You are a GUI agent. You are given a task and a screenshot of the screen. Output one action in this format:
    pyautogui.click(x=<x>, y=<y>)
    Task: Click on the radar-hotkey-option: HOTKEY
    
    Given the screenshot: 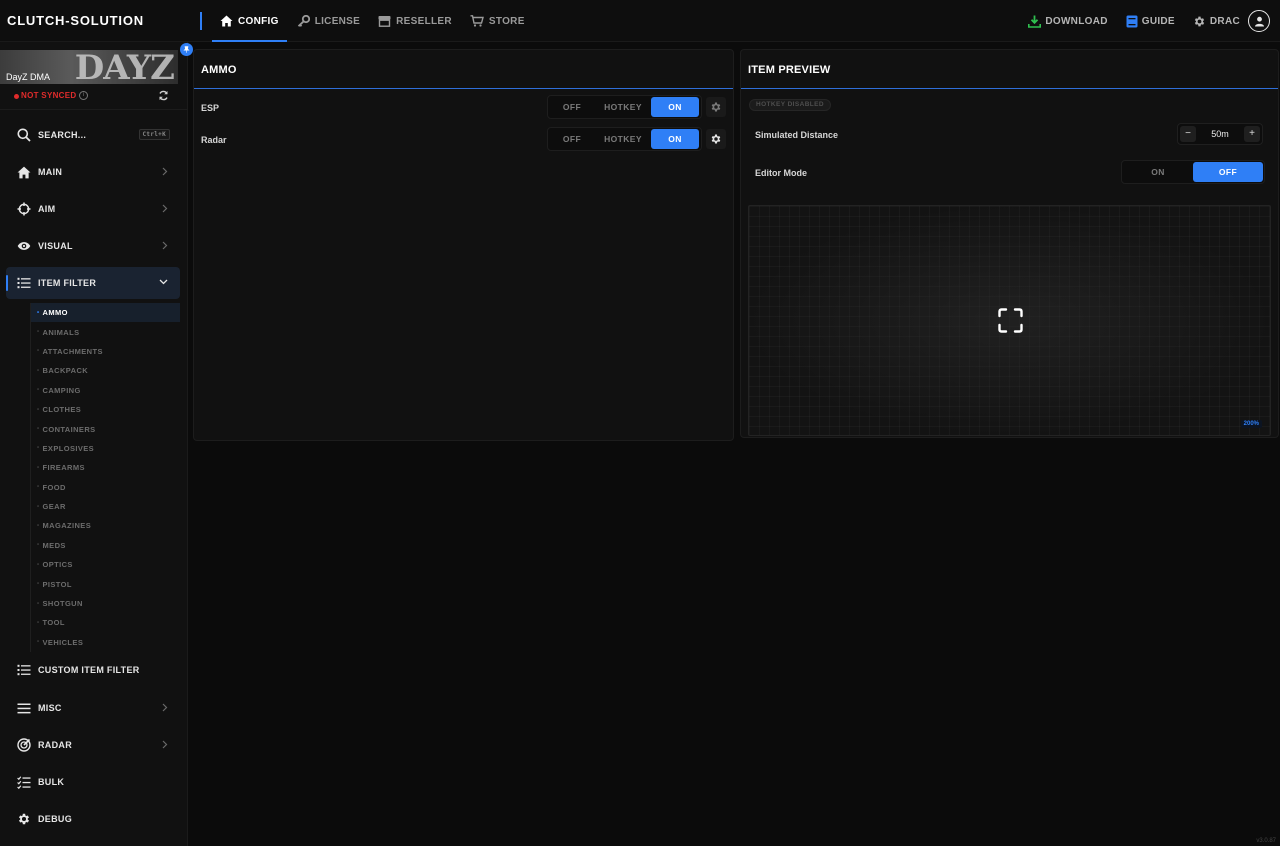 What is the action you would take?
    pyautogui.click(x=623, y=139)
    